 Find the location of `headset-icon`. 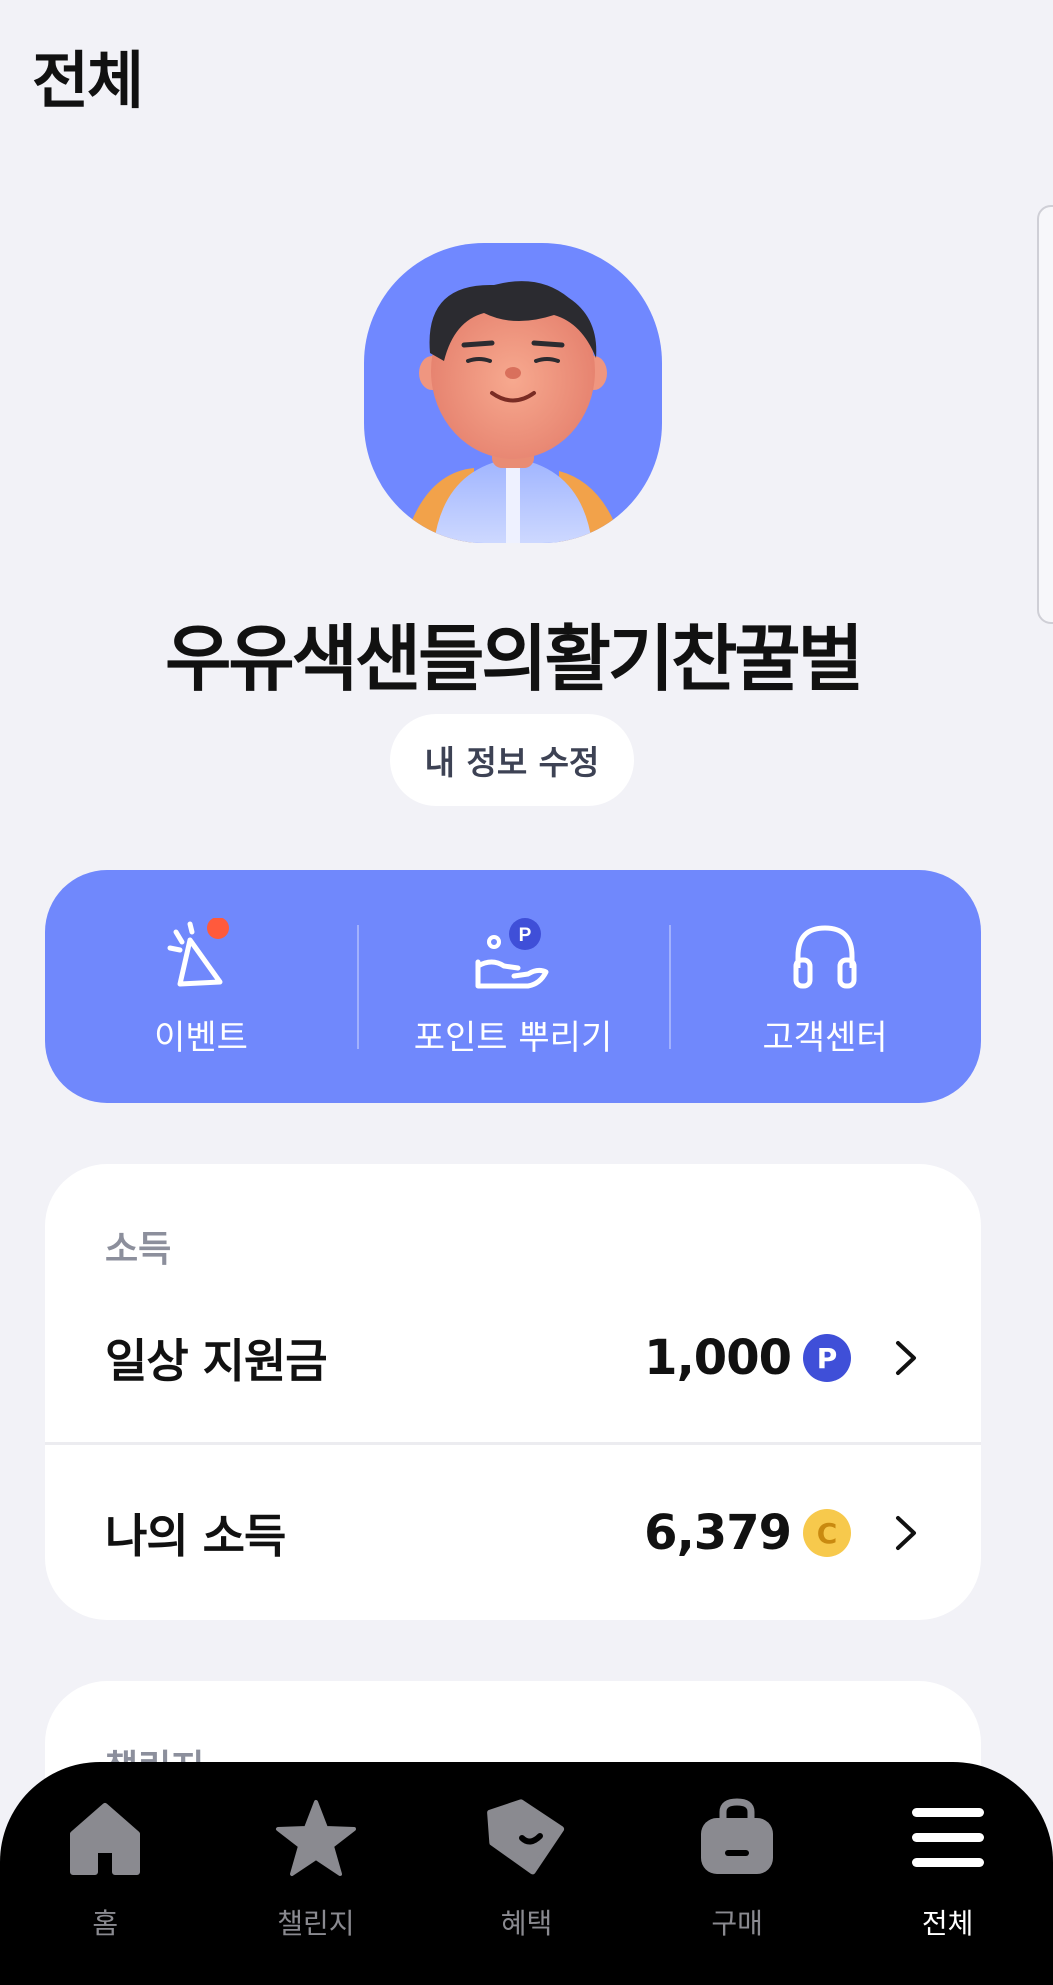

headset-icon is located at coordinates (825, 954).